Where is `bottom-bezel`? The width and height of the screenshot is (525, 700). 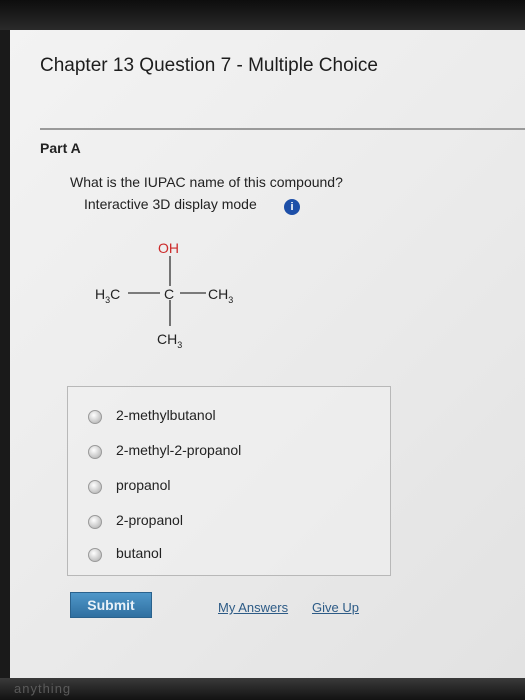 bottom-bezel is located at coordinates (262, 689).